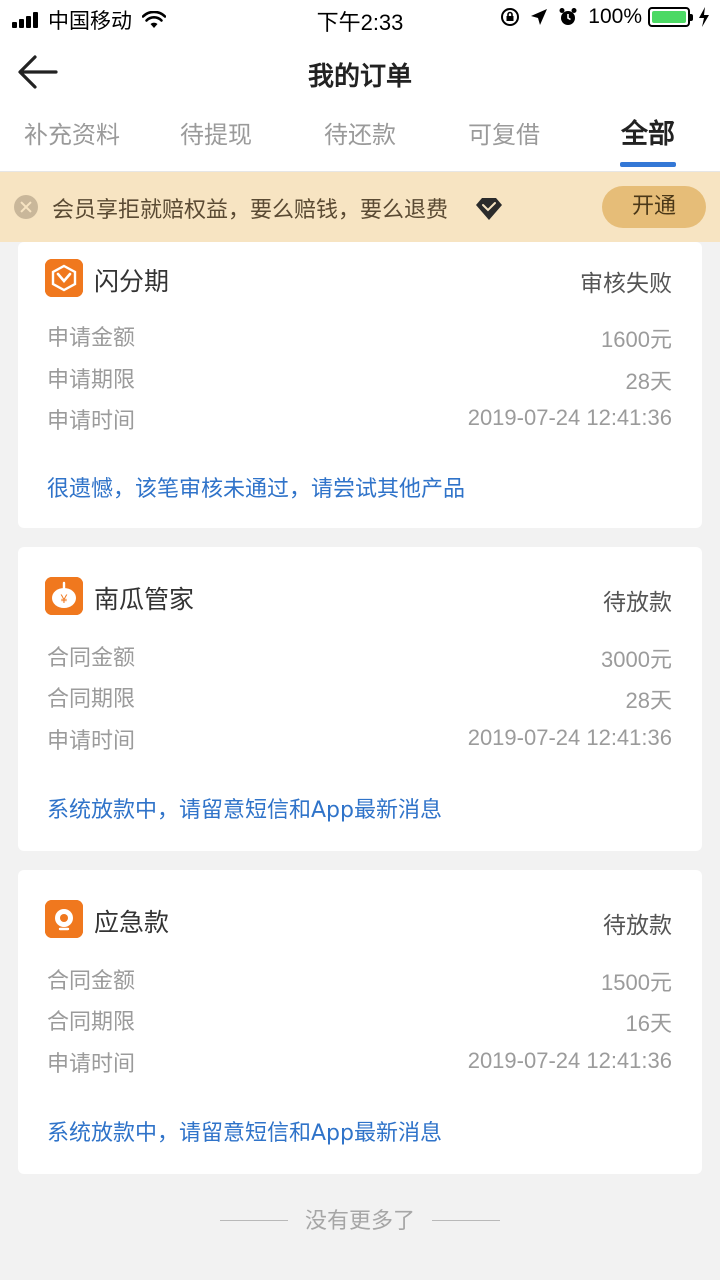  Describe the element at coordinates (72, 135) in the screenshot. I see `tab-label: 补充资料` at that location.